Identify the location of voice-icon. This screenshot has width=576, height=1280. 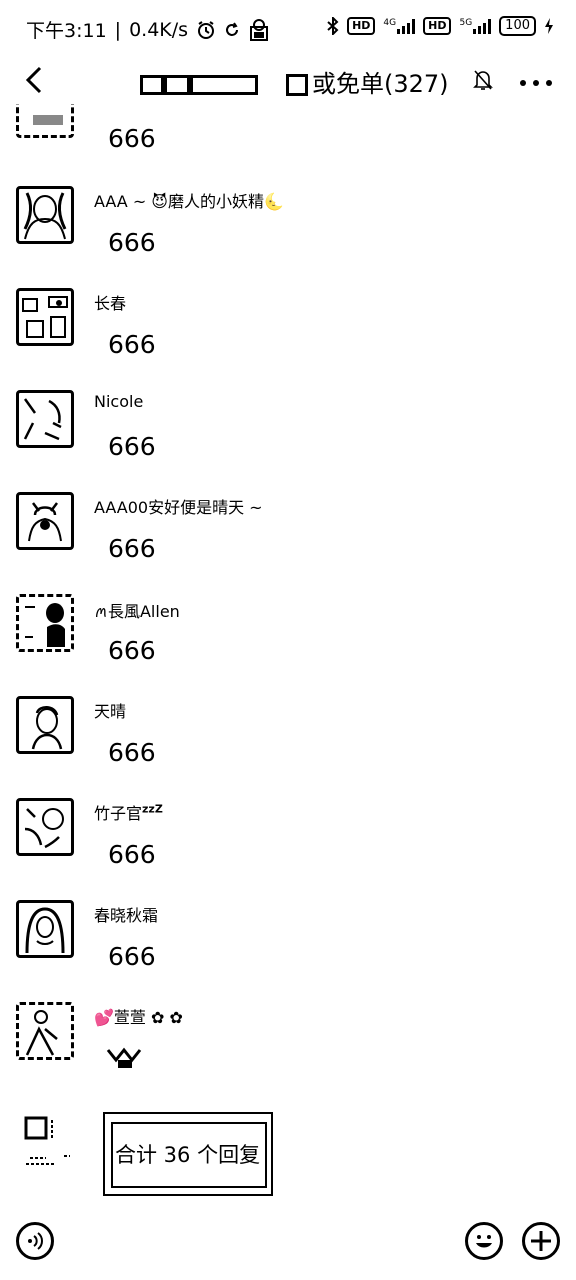
(35, 1241).